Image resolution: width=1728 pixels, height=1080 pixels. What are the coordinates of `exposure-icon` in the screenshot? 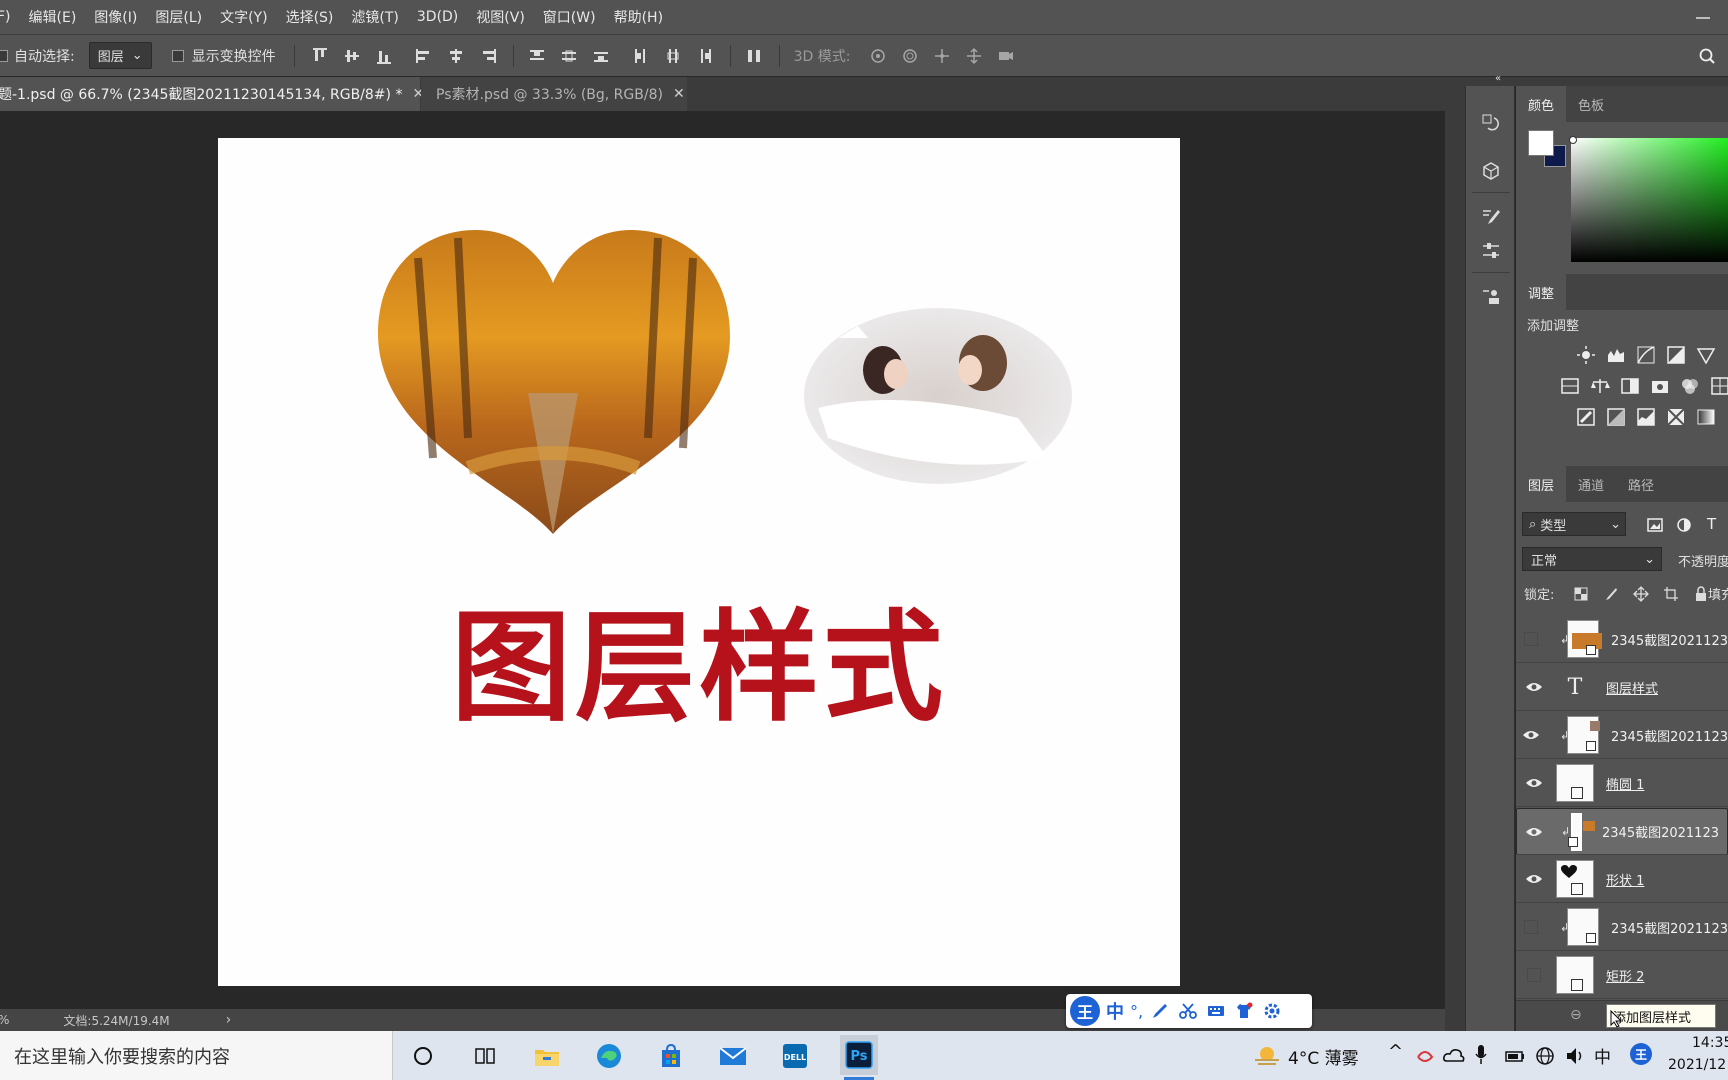 It's located at (1676, 355).